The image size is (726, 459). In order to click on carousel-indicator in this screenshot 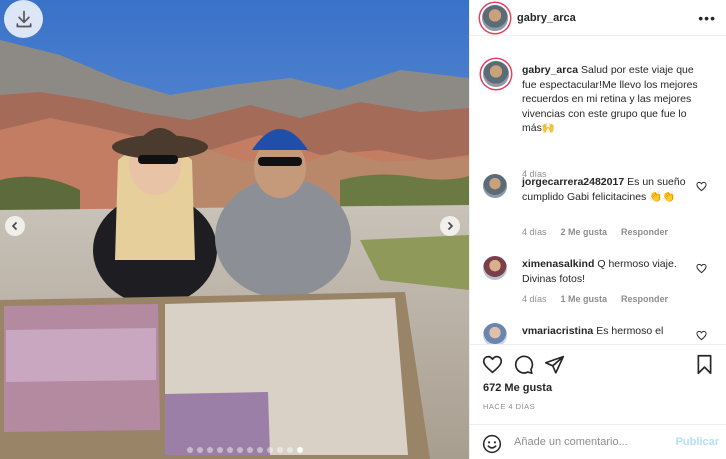, I will do `click(234, 450)`.